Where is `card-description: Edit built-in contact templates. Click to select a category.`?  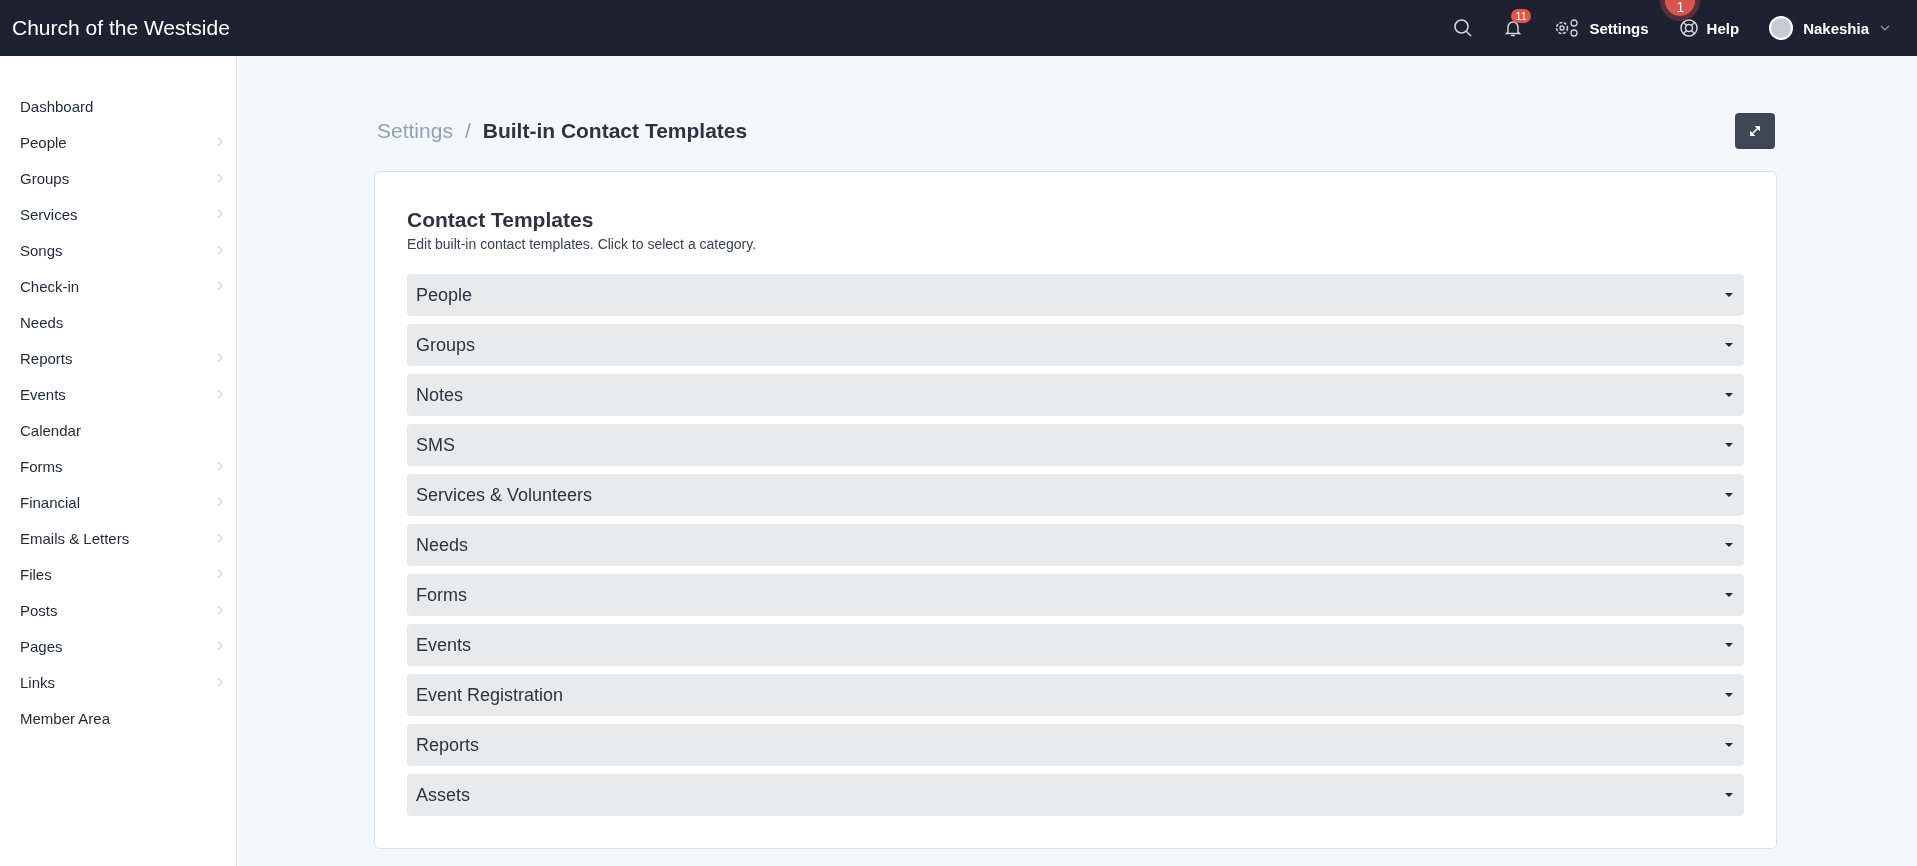 card-description: Edit built-in contact templates. Click to select a category. is located at coordinates (582, 244).